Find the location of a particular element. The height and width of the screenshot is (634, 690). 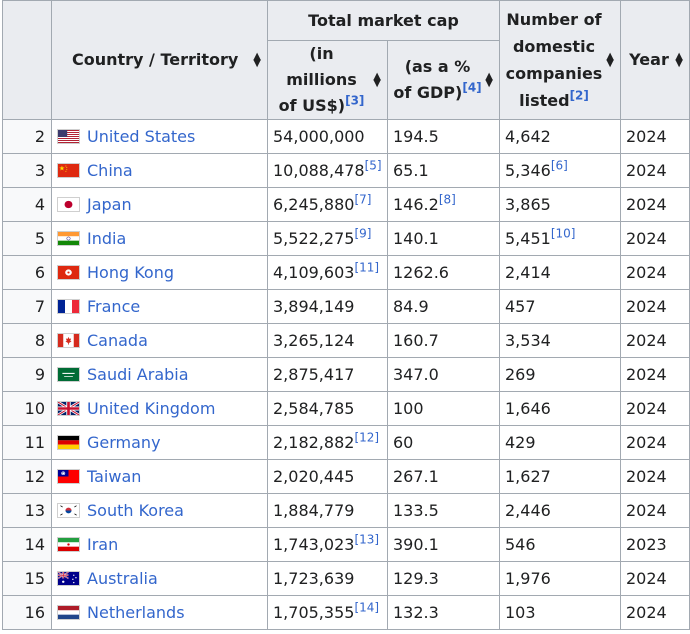

country-link: Japan is located at coordinates (109, 204).